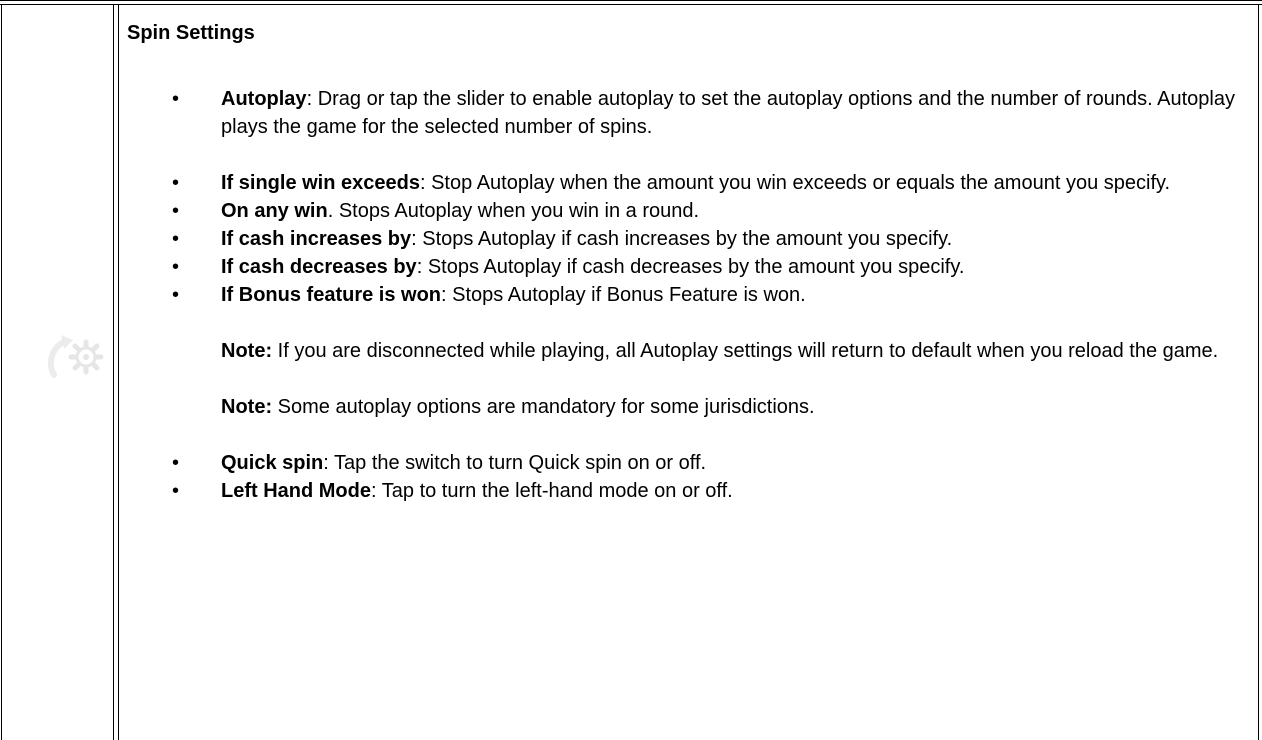  Describe the element at coordinates (1258, 372) in the screenshot. I see `table-border-right` at that location.